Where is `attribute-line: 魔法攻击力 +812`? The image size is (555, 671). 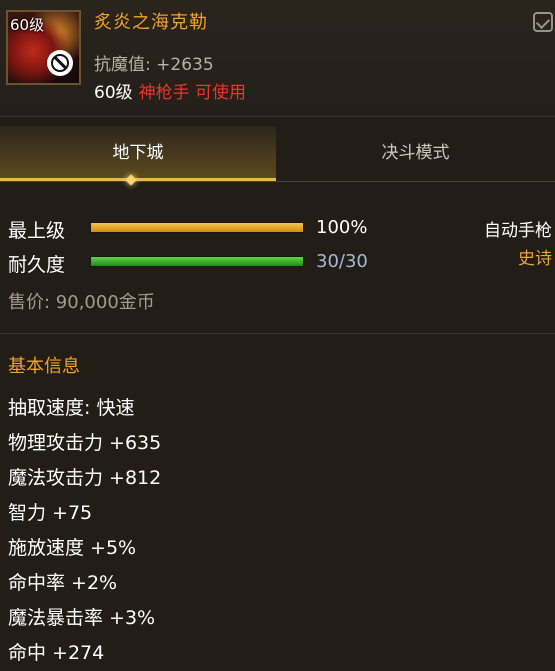
attribute-line: 魔法攻击力 +812 is located at coordinates (85, 478).